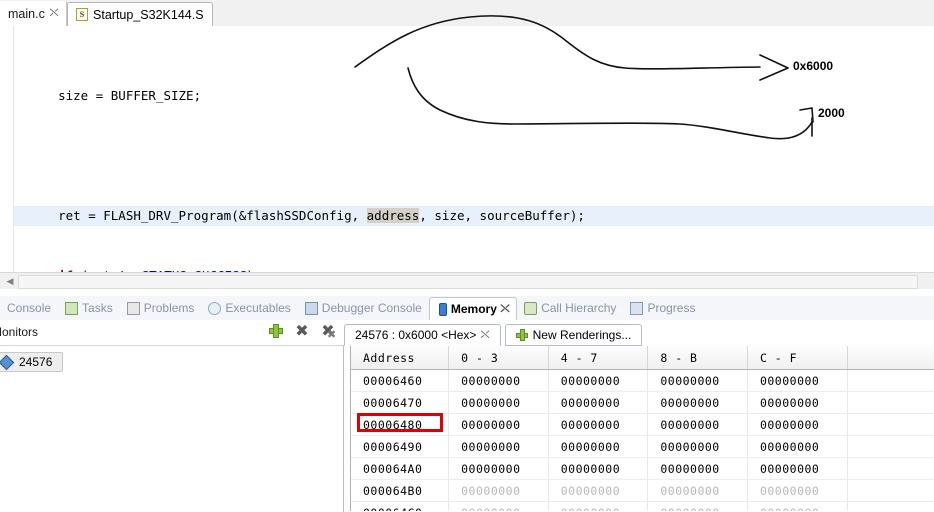  Describe the element at coordinates (249, 308) in the screenshot. I see `tab-executables: Executables` at that location.